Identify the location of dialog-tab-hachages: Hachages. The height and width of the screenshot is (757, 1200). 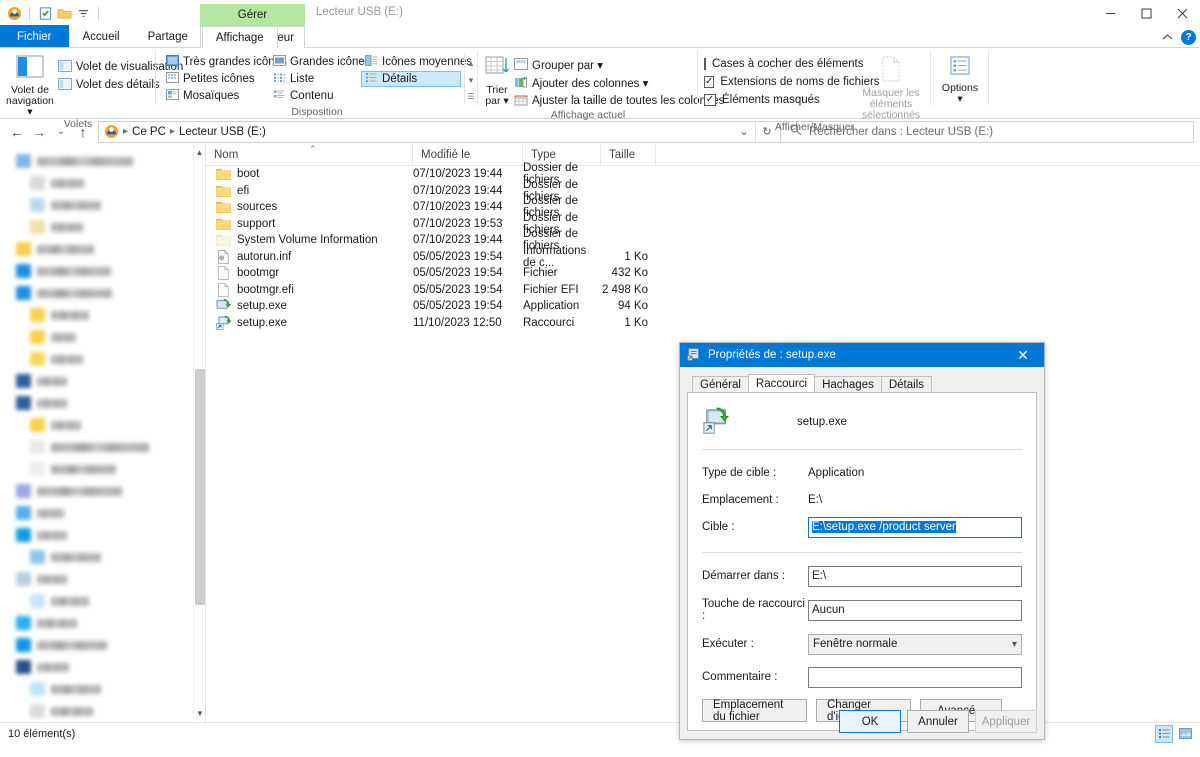
(848, 384).